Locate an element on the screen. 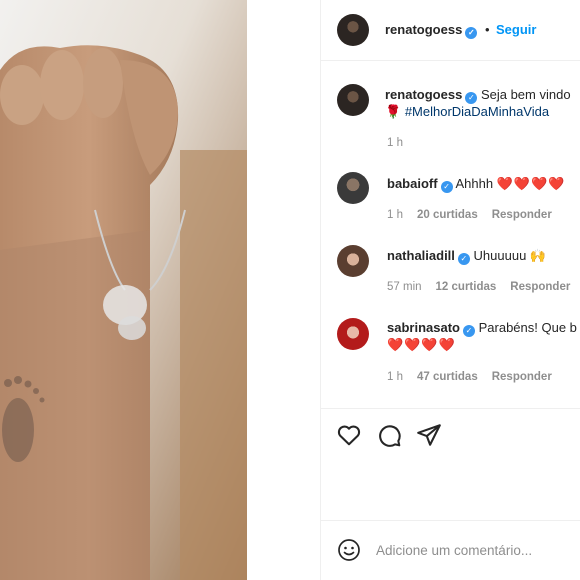 The width and height of the screenshot is (580, 580). share-icon is located at coordinates (429, 435).